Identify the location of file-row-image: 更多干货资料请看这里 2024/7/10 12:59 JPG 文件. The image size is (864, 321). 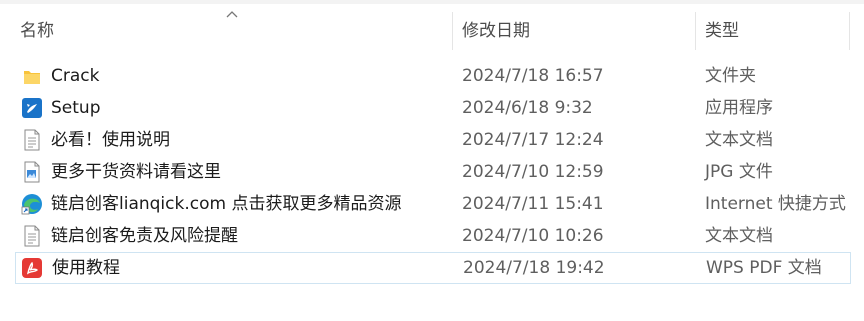
(433, 172).